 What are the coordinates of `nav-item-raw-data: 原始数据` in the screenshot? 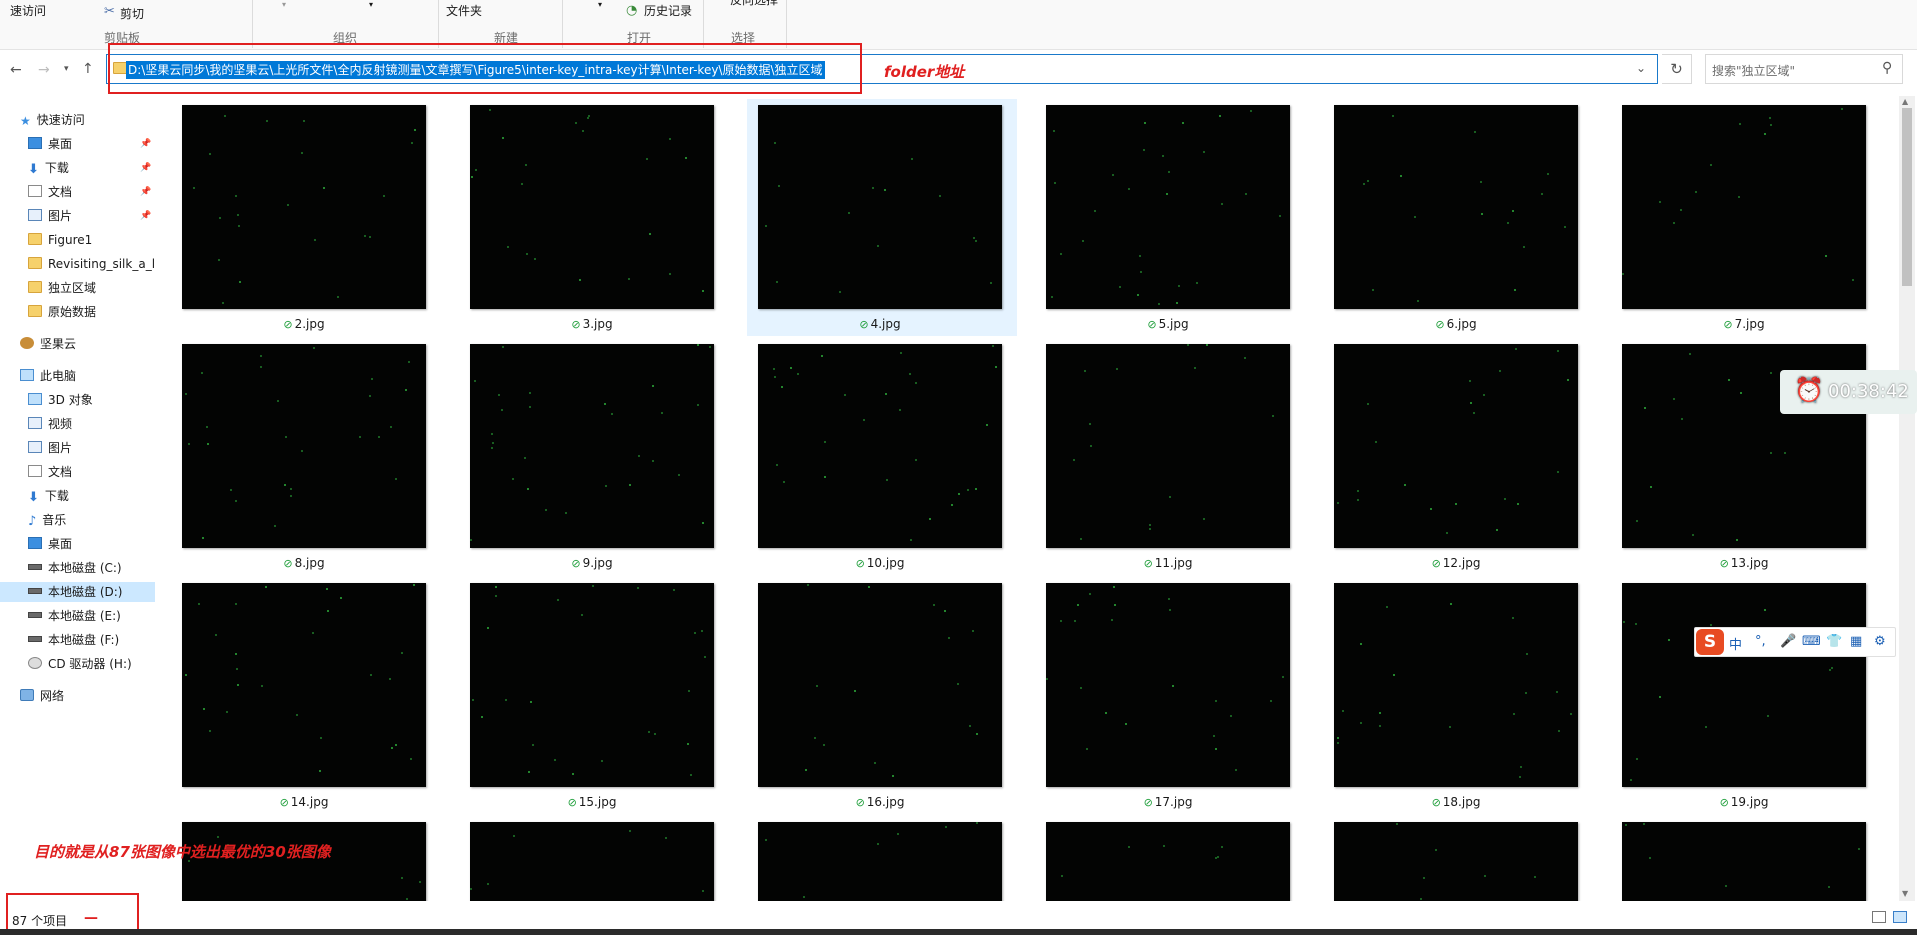 It's located at (62, 312).